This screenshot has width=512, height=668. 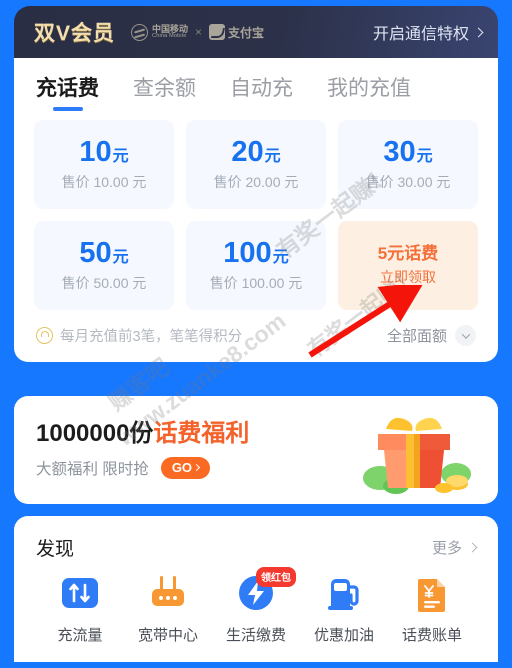 I want to click on denomination-price: 售价 50.00 元, so click(x=104, y=282).